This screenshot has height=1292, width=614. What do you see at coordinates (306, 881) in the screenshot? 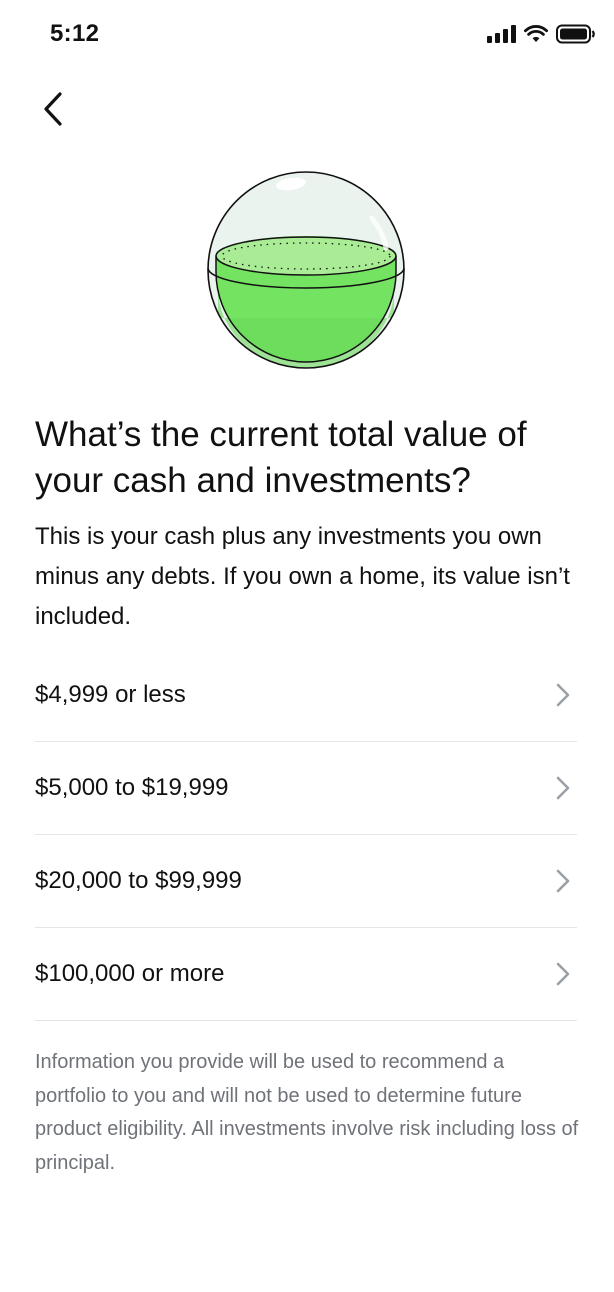
I see `option-20000-to-99999: $20,000 to $99,999` at bounding box center [306, 881].